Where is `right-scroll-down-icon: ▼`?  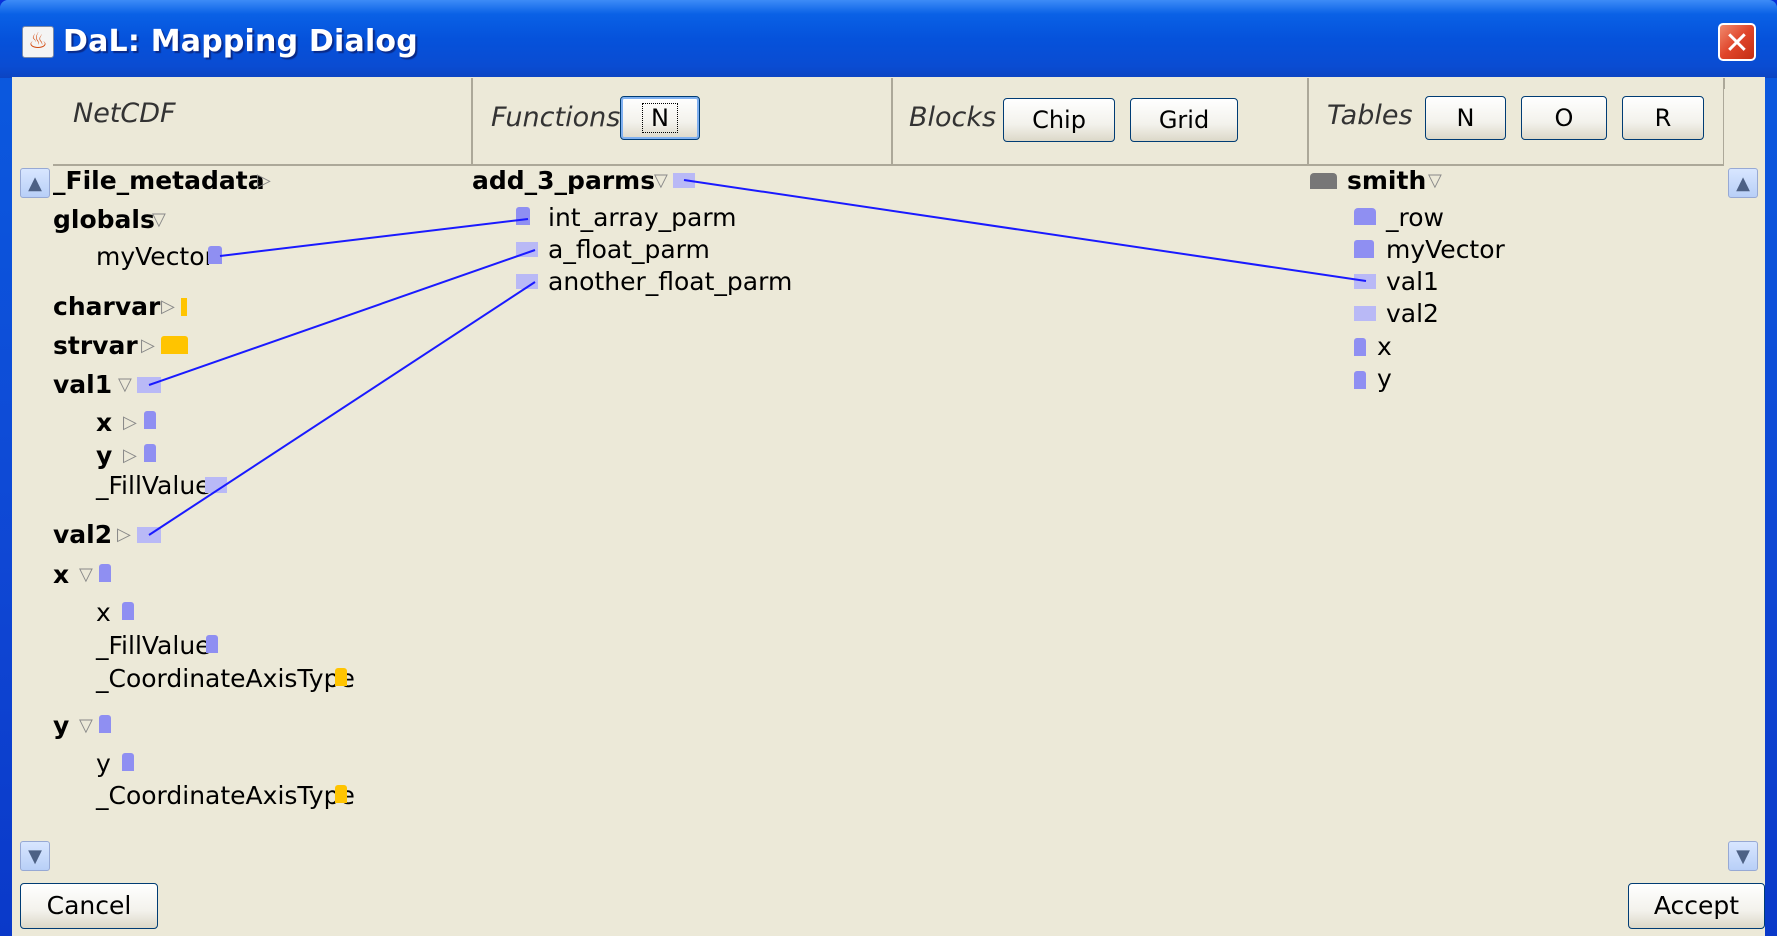 right-scroll-down-icon: ▼ is located at coordinates (1743, 856).